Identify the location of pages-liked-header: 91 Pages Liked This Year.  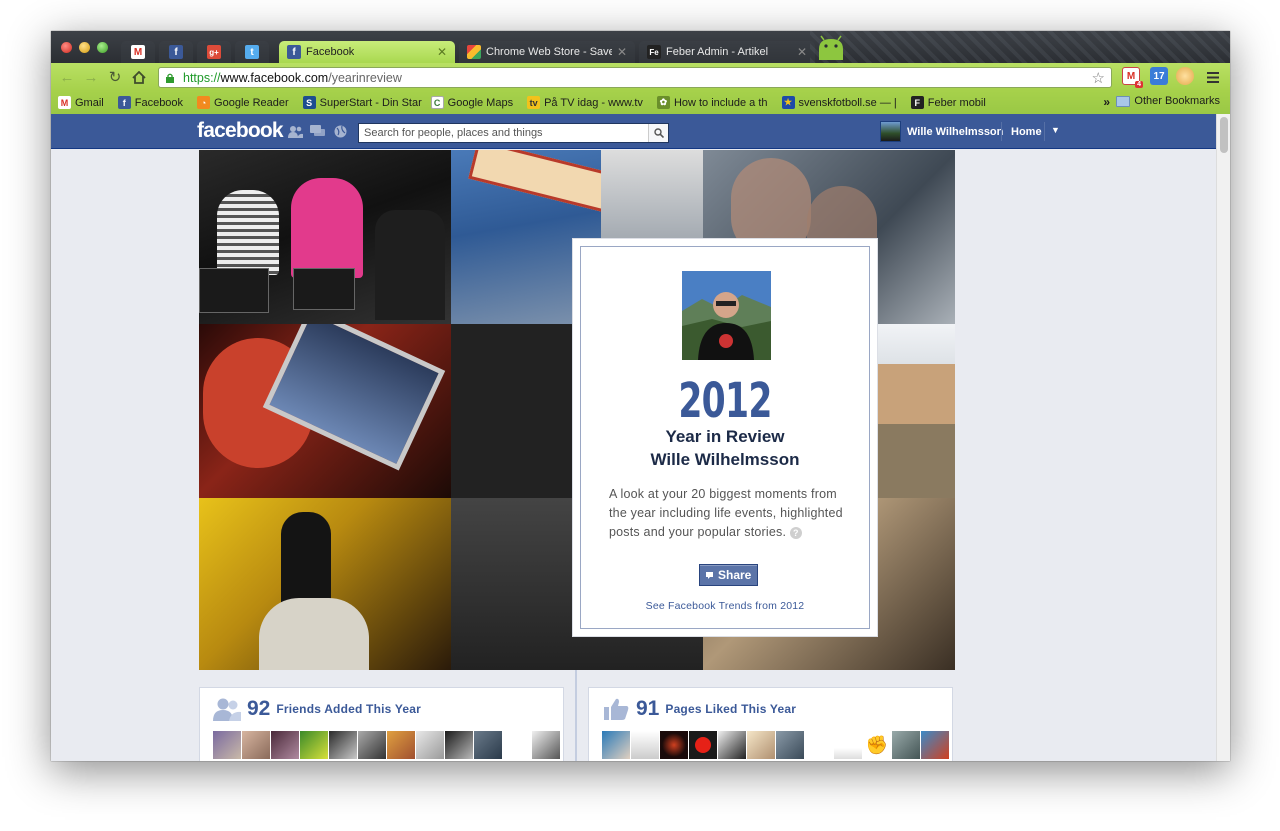
(699, 709).